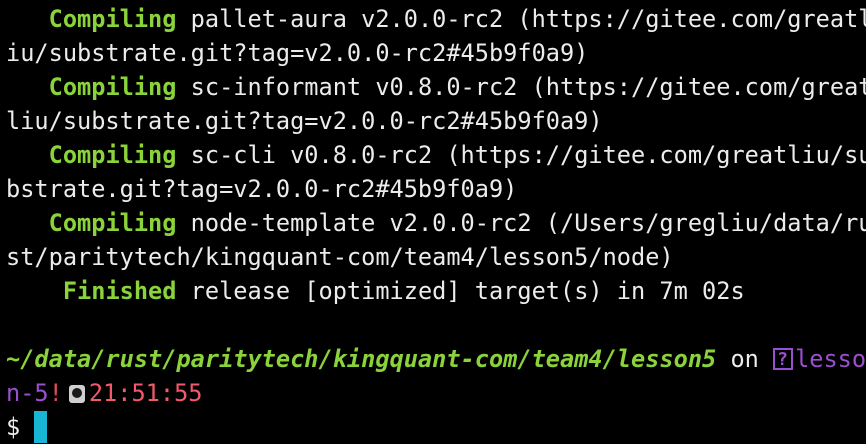 The height and width of the screenshot is (444, 866). What do you see at coordinates (436, 393) in the screenshot?
I see `prompt-line: n-5! 21:51:55` at bounding box center [436, 393].